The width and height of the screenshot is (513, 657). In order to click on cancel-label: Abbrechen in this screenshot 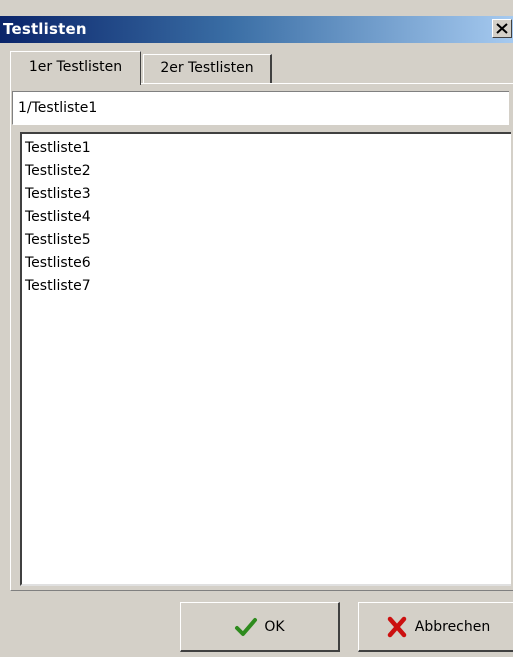, I will do `click(452, 626)`.